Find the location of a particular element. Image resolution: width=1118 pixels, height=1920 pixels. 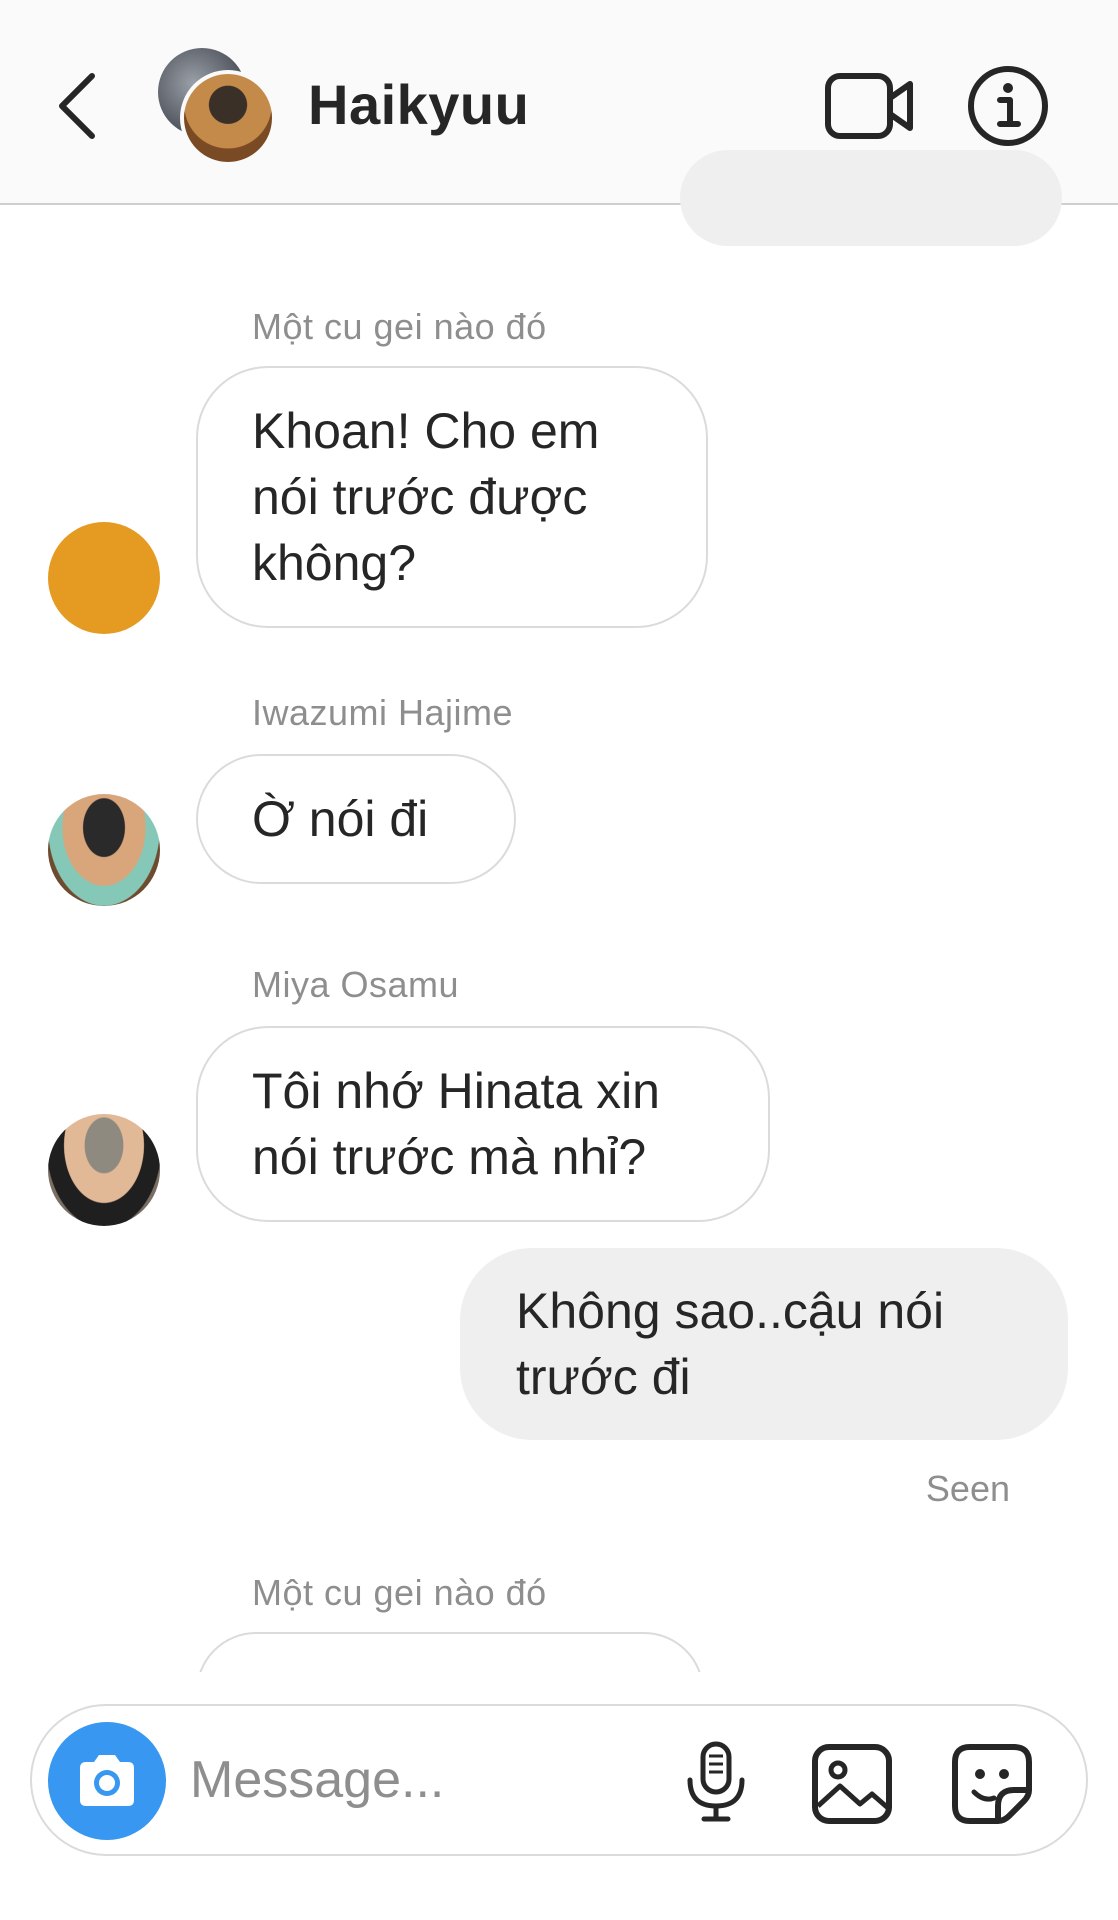

group-avatar is located at coordinates (218, 108).